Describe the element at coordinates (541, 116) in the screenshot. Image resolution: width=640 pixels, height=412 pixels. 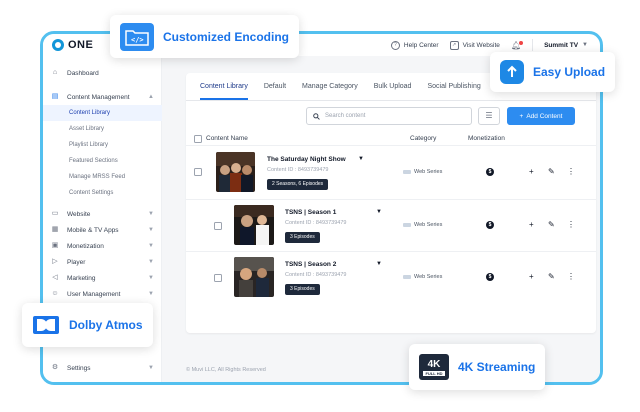
I see `add-content-button: + Add Content` at that location.